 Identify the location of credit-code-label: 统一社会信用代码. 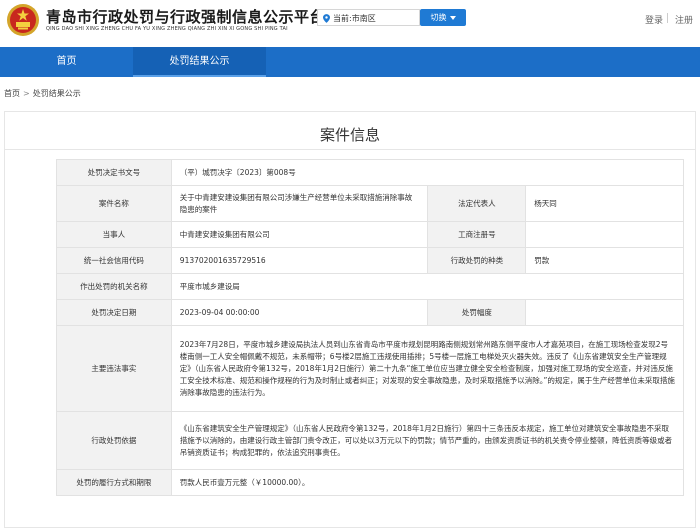
(114, 260).